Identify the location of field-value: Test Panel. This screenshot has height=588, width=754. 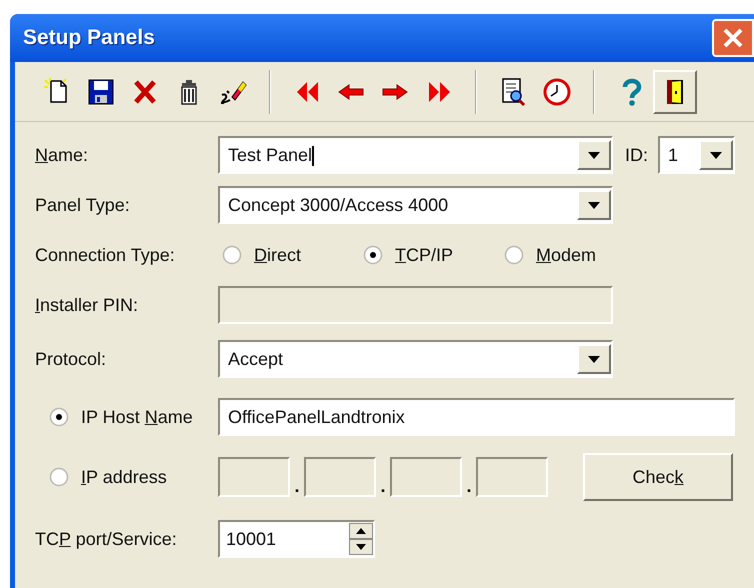
(271, 156).